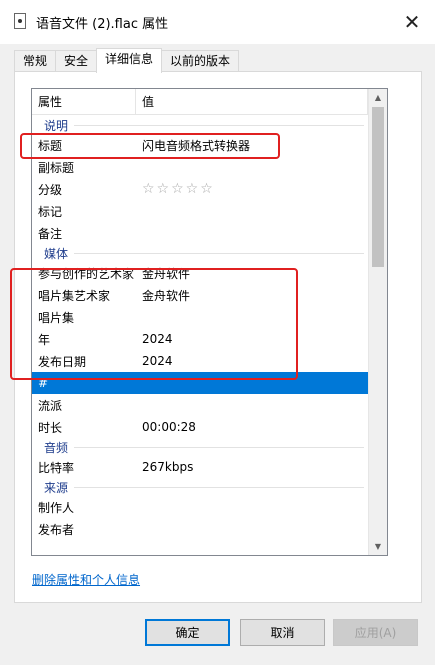  I want to click on scroll-up-icon: ▲, so click(378, 97).